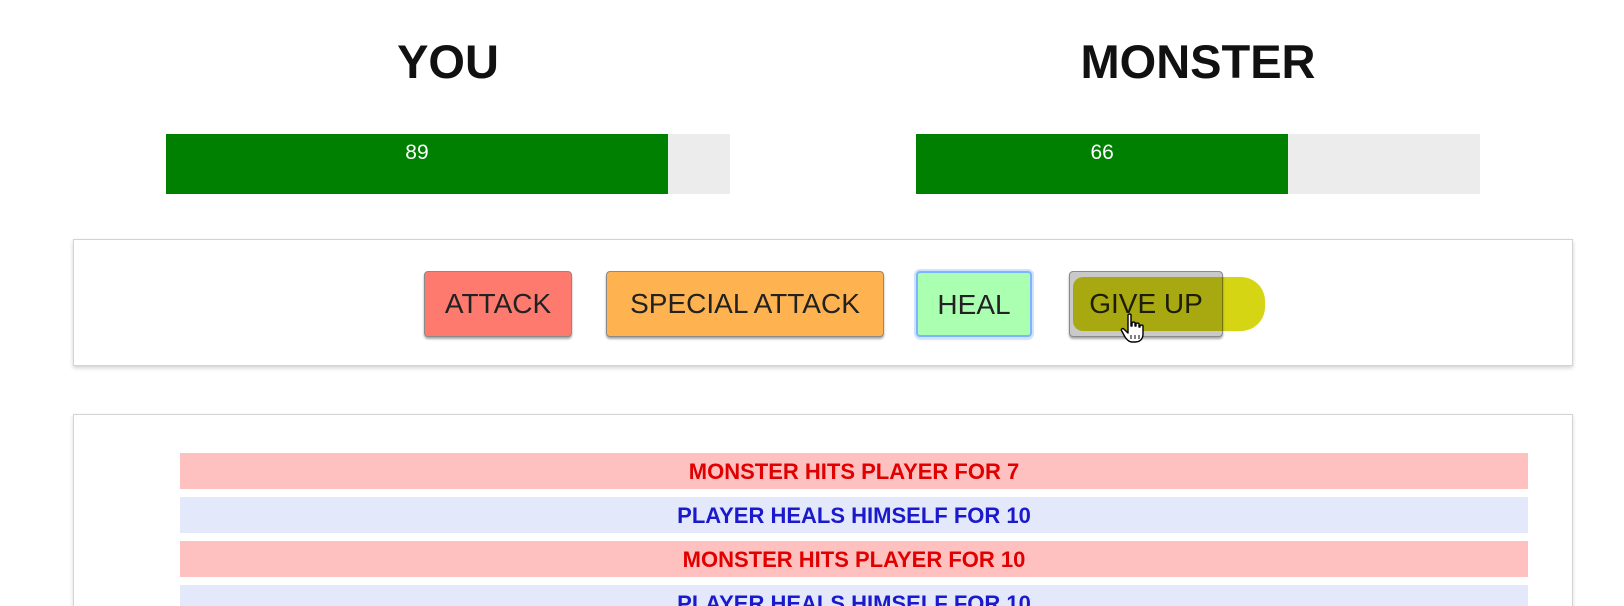 The height and width of the screenshot is (606, 1624). Describe the element at coordinates (1146, 304) in the screenshot. I see `give-up-button: GIVE UP` at that location.